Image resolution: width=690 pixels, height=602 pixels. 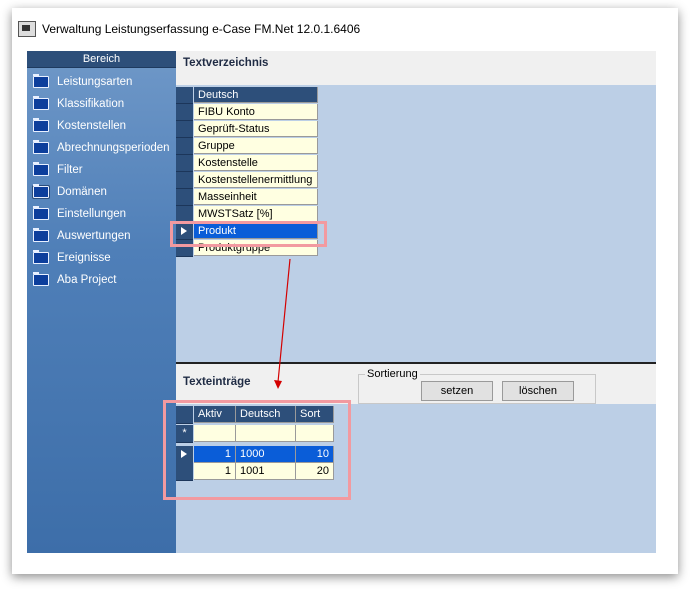 I want to click on annotation-arrow-line, so click(x=284, y=320).